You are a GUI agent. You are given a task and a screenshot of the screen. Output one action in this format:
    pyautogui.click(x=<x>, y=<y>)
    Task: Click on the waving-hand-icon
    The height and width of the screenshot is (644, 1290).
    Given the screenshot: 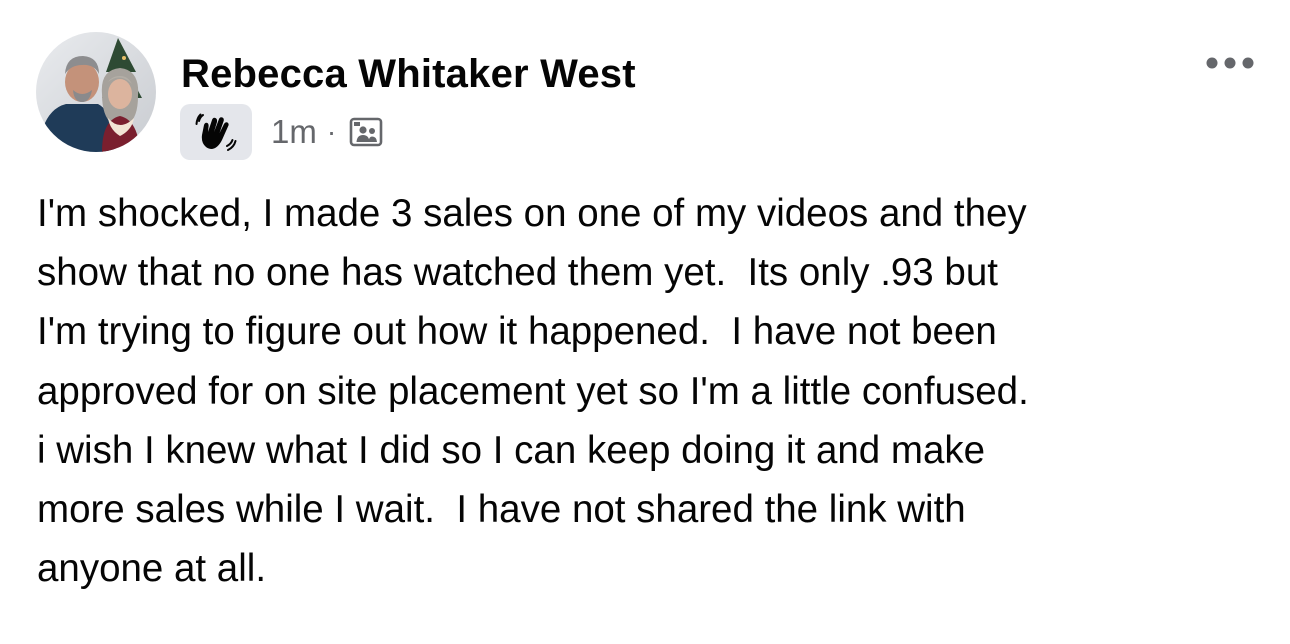 What is the action you would take?
    pyautogui.click(x=216, y=132)
    